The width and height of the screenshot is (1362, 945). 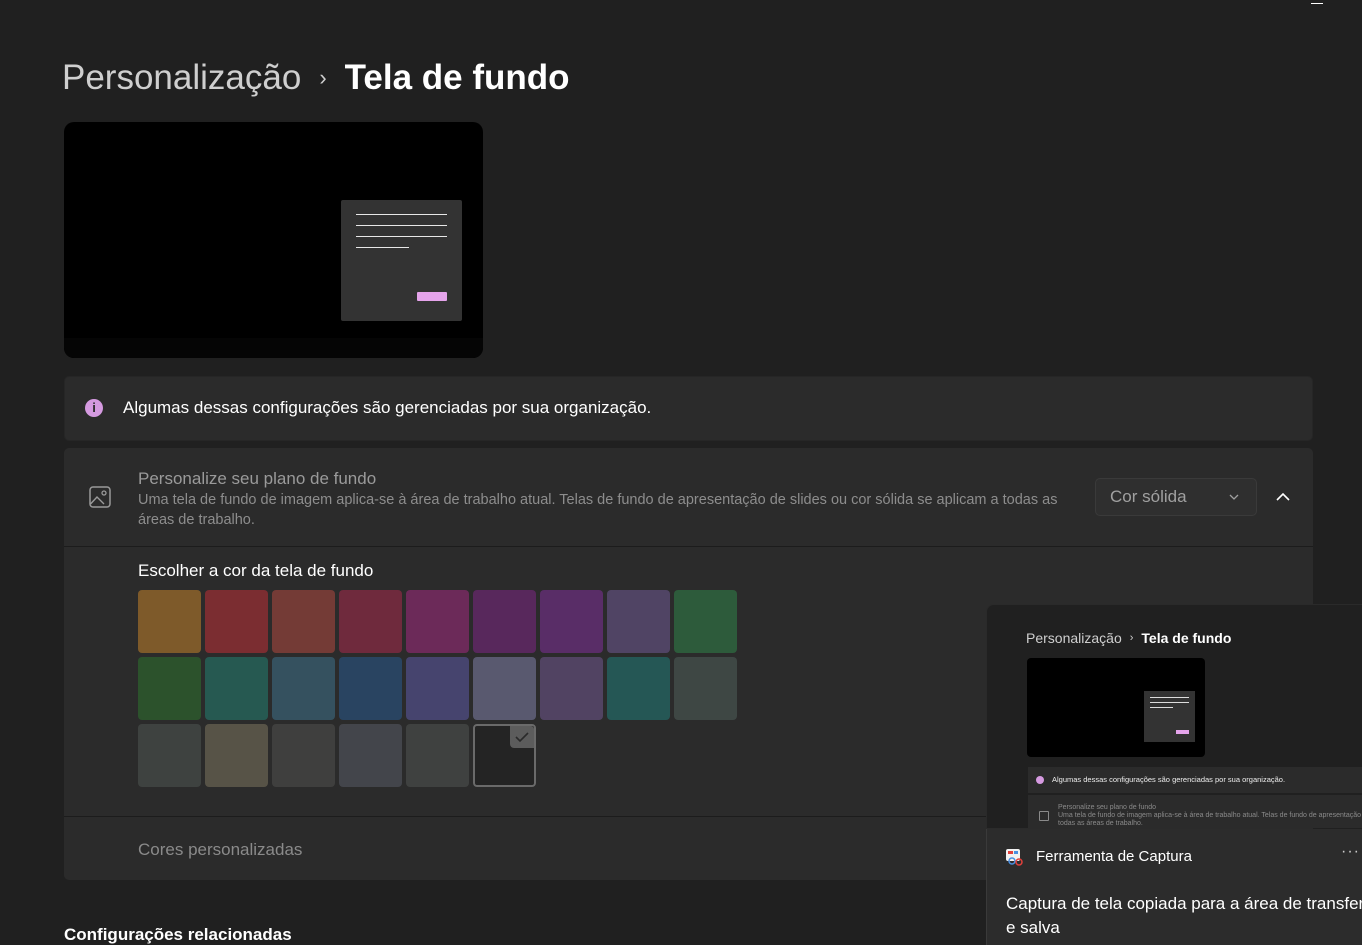 What do you see at coordinates (401, 260) in the screenshot?
I see `preview-window` at bounding box center [401, 260].